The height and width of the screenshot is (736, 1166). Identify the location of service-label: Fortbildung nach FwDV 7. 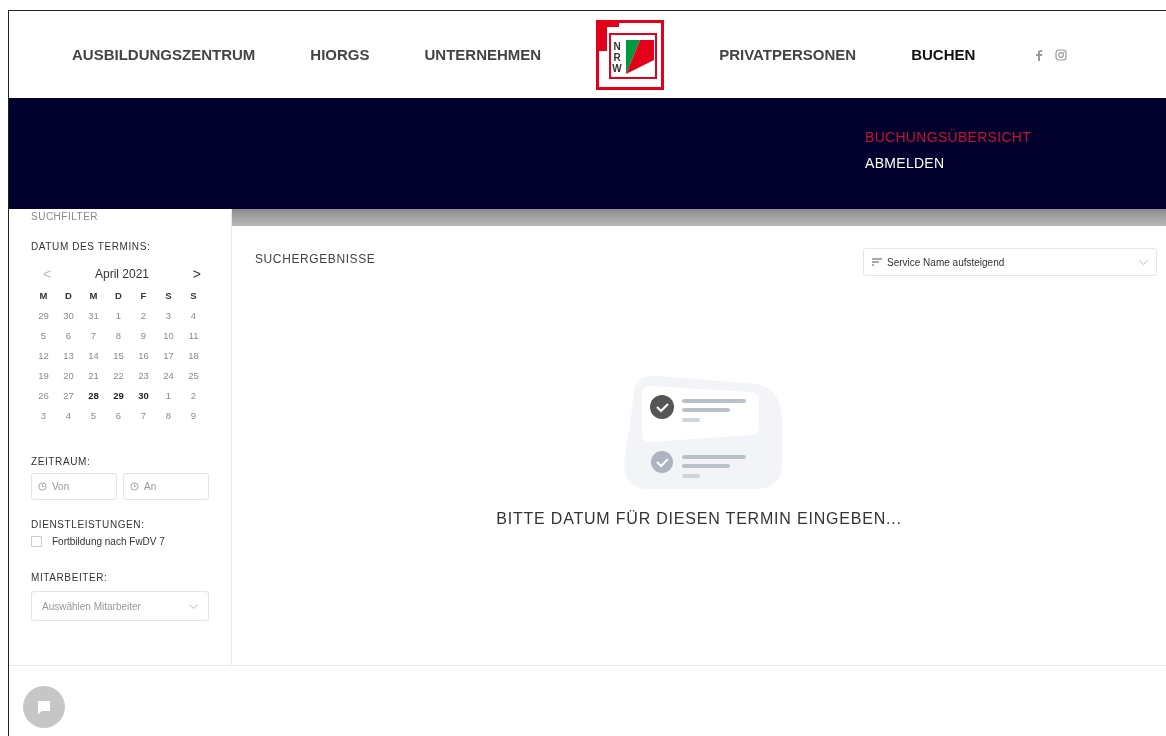
(108, 541).